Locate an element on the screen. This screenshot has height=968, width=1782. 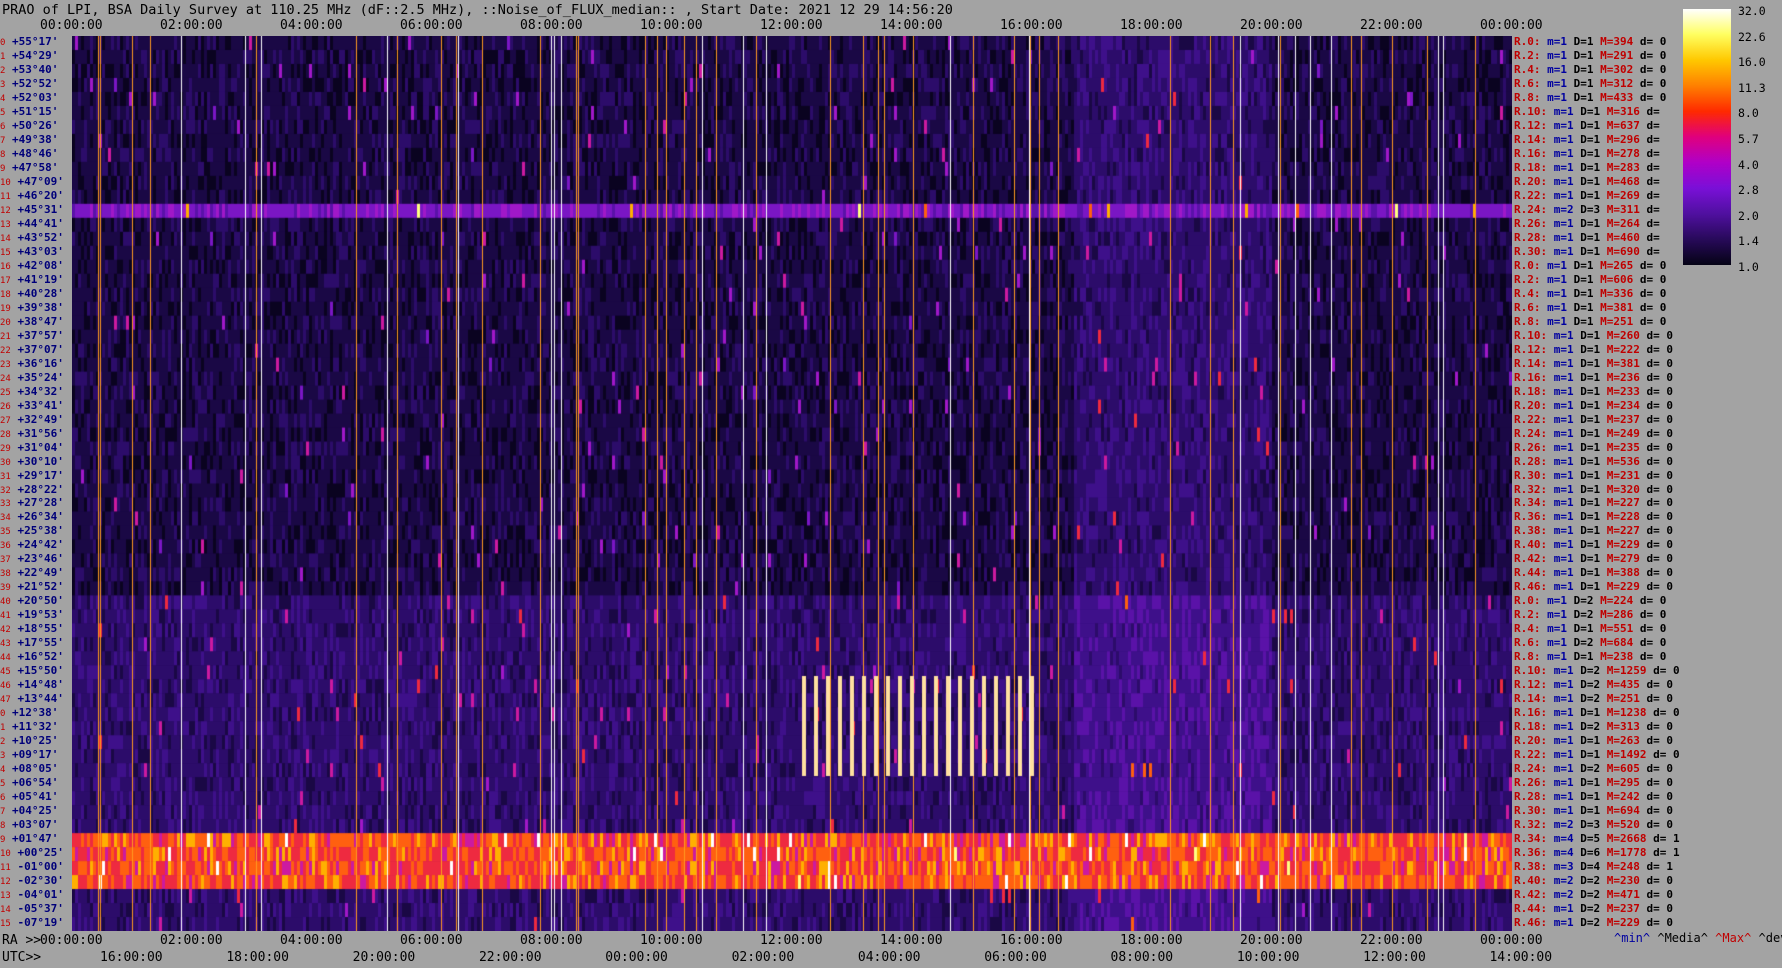
y-row-index: 32 is located at coordinates (5, 490).